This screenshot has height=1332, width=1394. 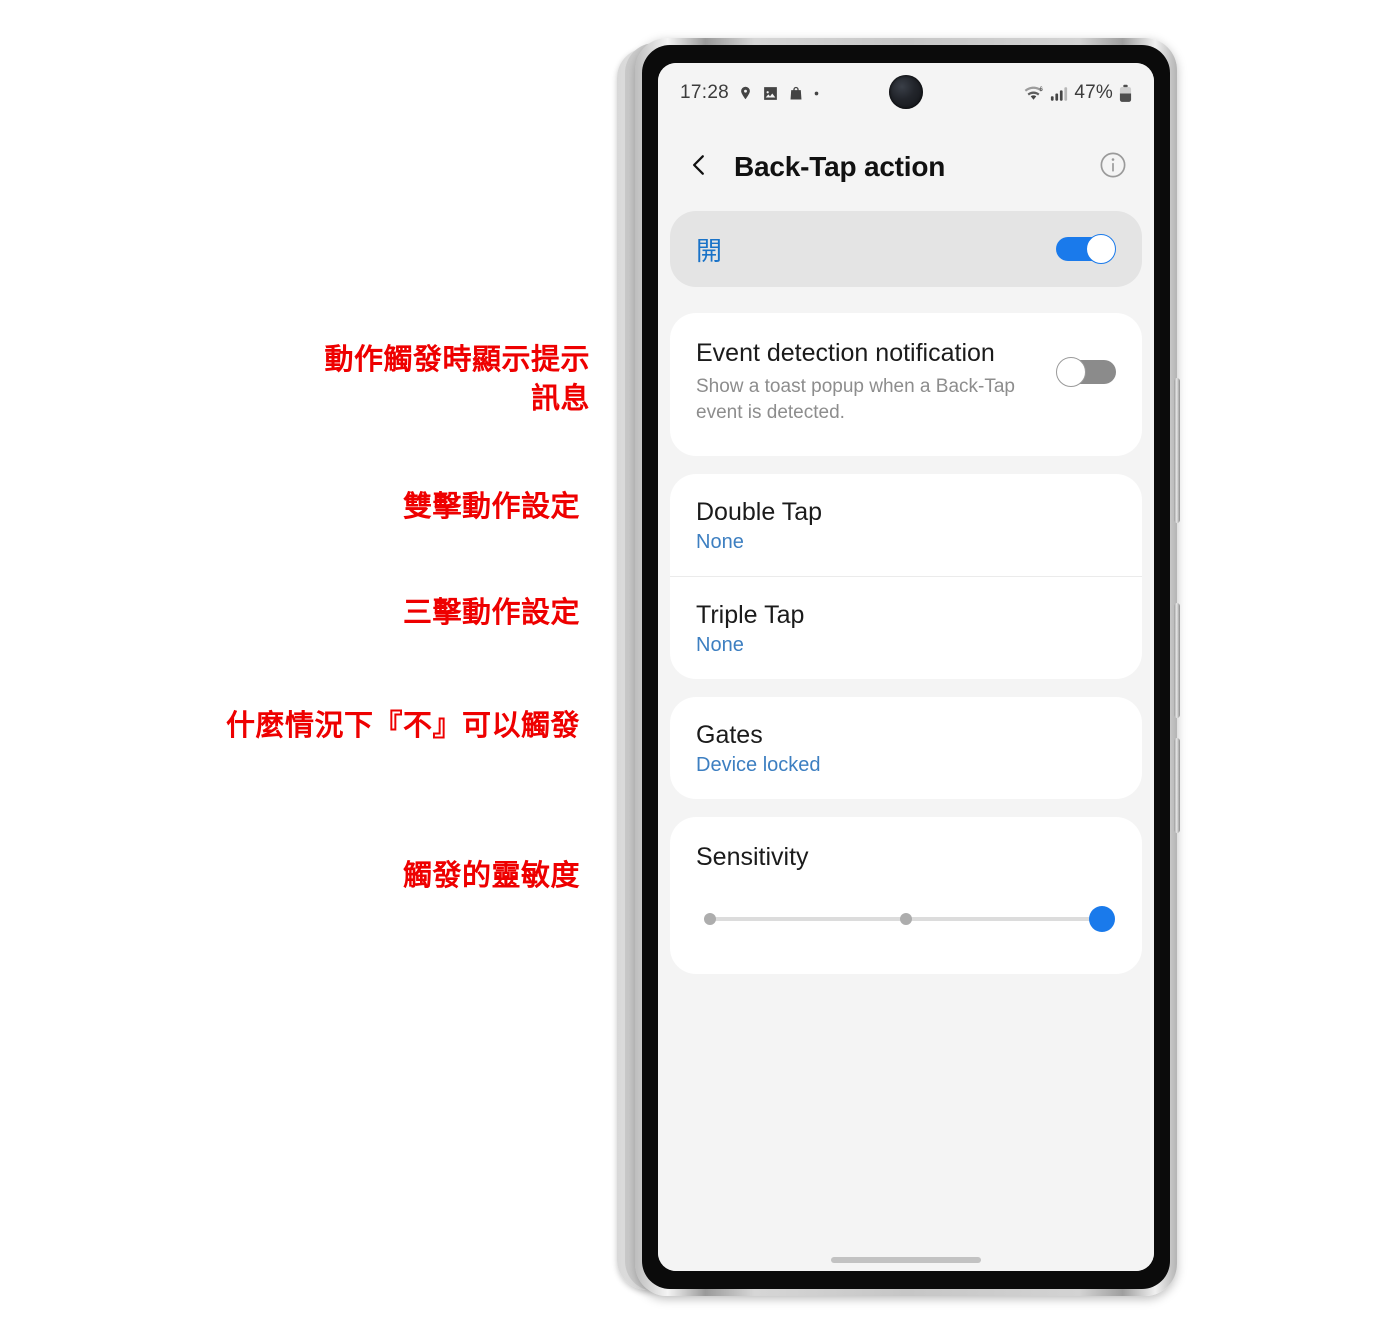 What do you see at coordinates (759, 512) in the screenshot?
I see `double-tap-title: Double Tap` at bounding box center [759, 512].